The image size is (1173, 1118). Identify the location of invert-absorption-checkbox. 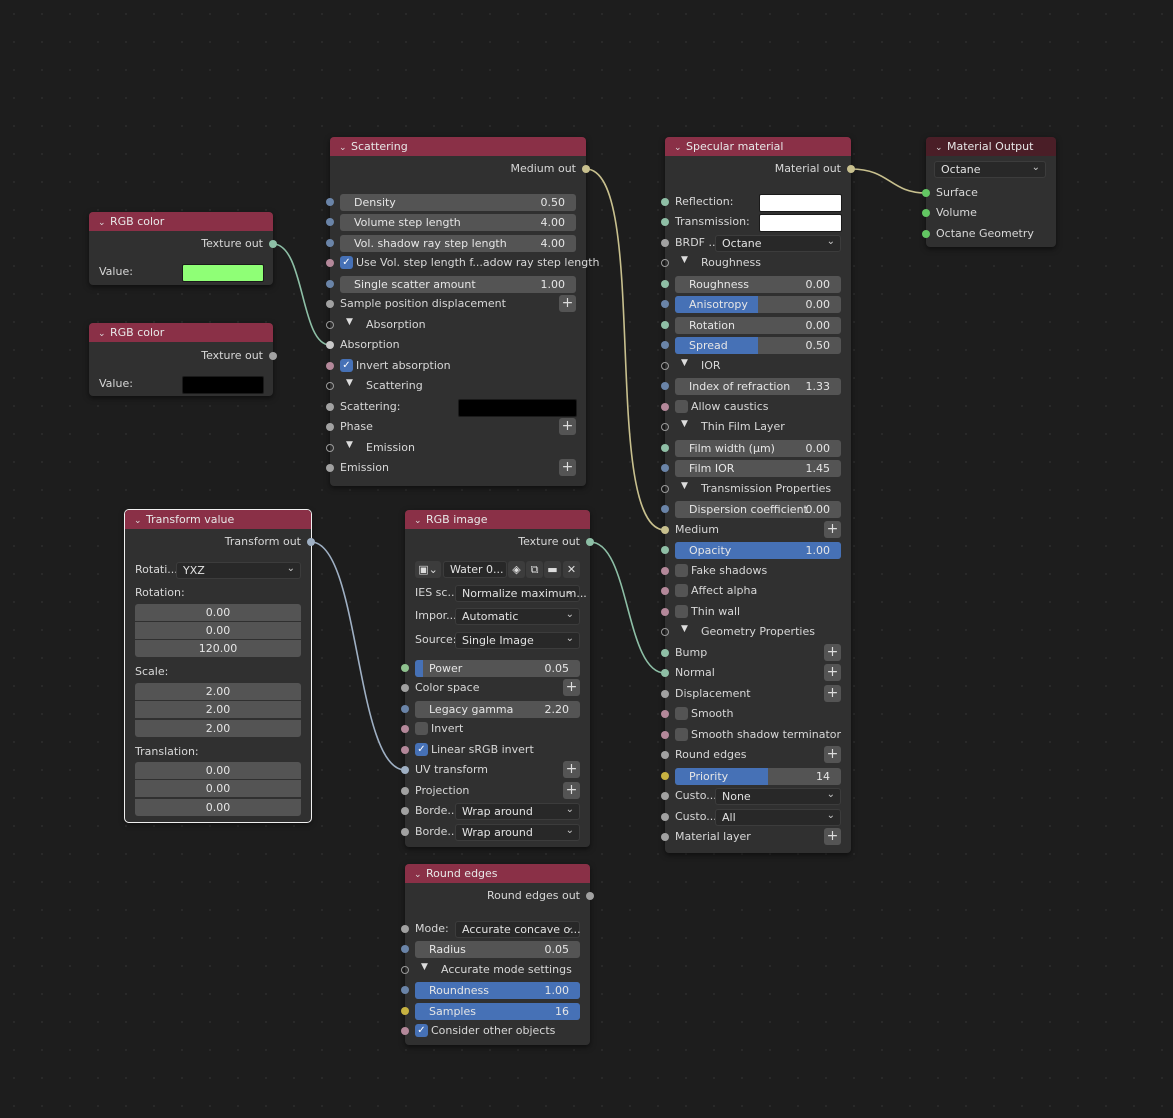
(346, 365).